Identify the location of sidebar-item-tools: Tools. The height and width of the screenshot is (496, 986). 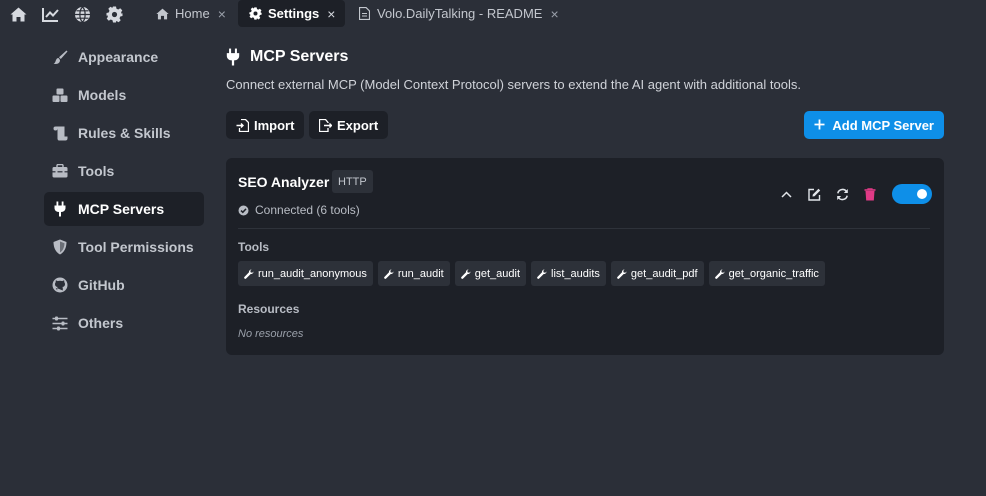
(124, 171).